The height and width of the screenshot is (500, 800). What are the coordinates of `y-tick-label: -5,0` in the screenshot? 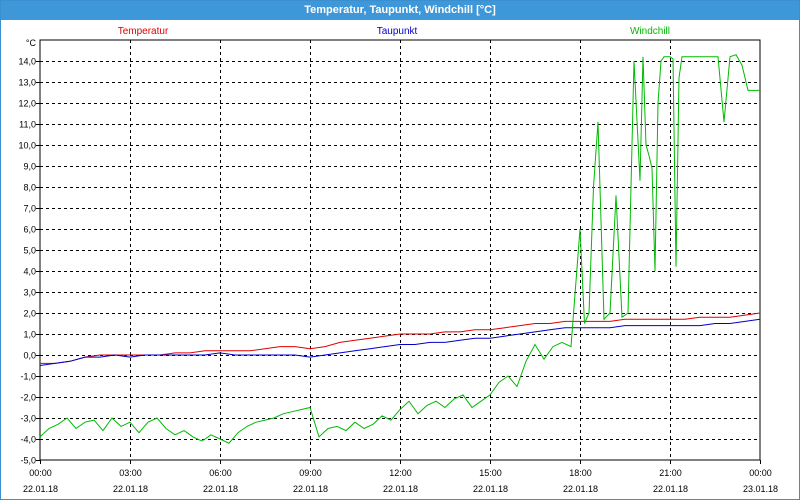 It's located at (28, 461).